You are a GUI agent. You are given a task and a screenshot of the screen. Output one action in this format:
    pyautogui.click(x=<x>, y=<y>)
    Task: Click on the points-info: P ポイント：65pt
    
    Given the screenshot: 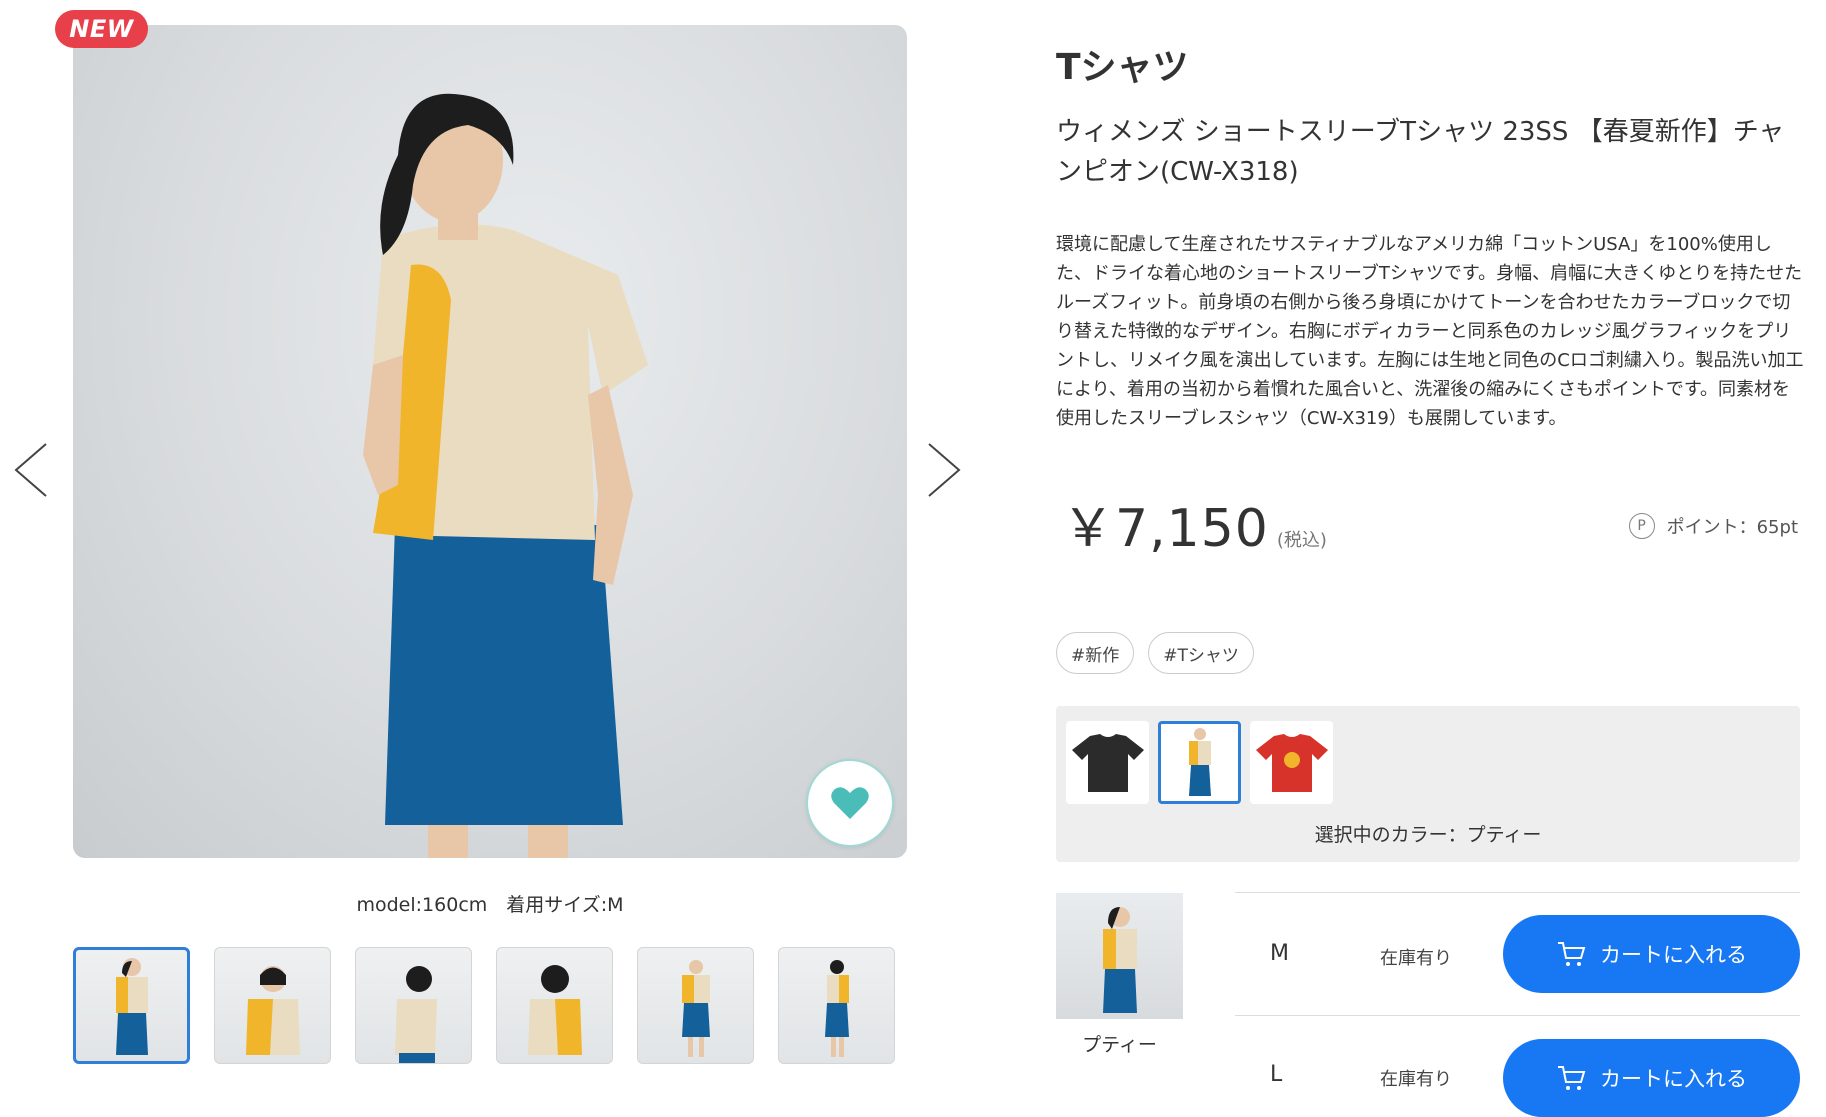 What is the action you would take?
    pyautogui.click(x=1713, y=526)
    